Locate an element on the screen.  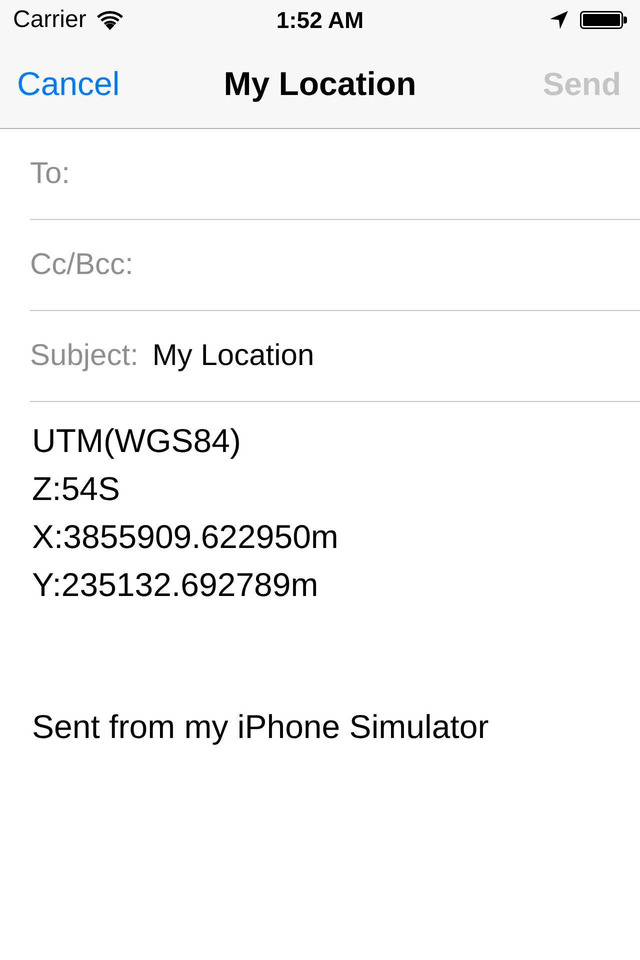
status-time: 1:52 AM is located at coordinates (320, 20).